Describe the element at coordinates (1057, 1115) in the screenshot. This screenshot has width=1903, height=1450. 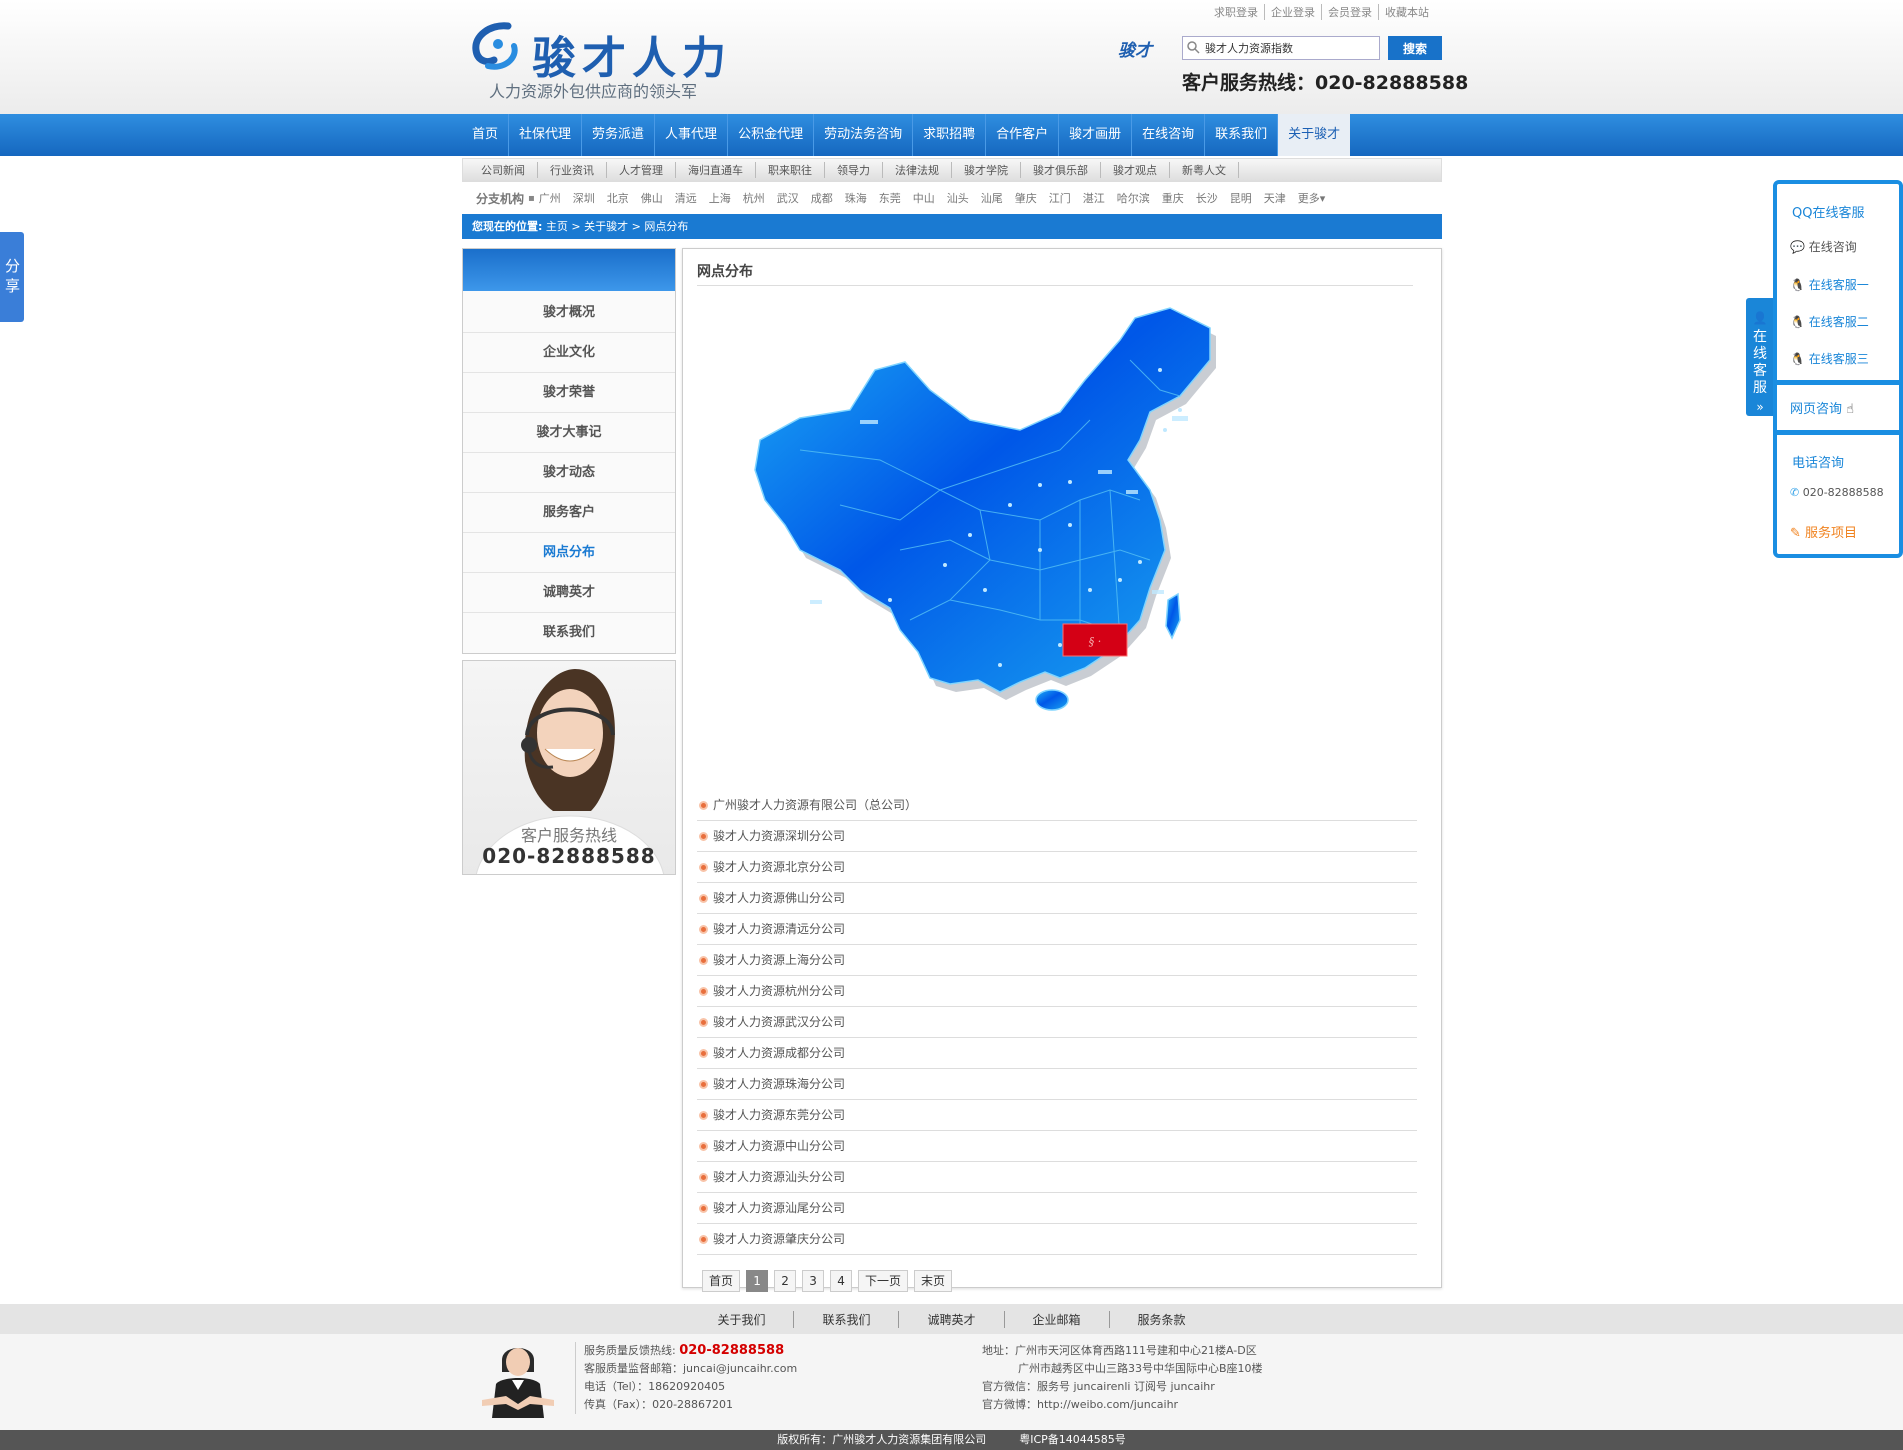
I see `office-list-item: 骏才人力资源东莞分公司` at that location.